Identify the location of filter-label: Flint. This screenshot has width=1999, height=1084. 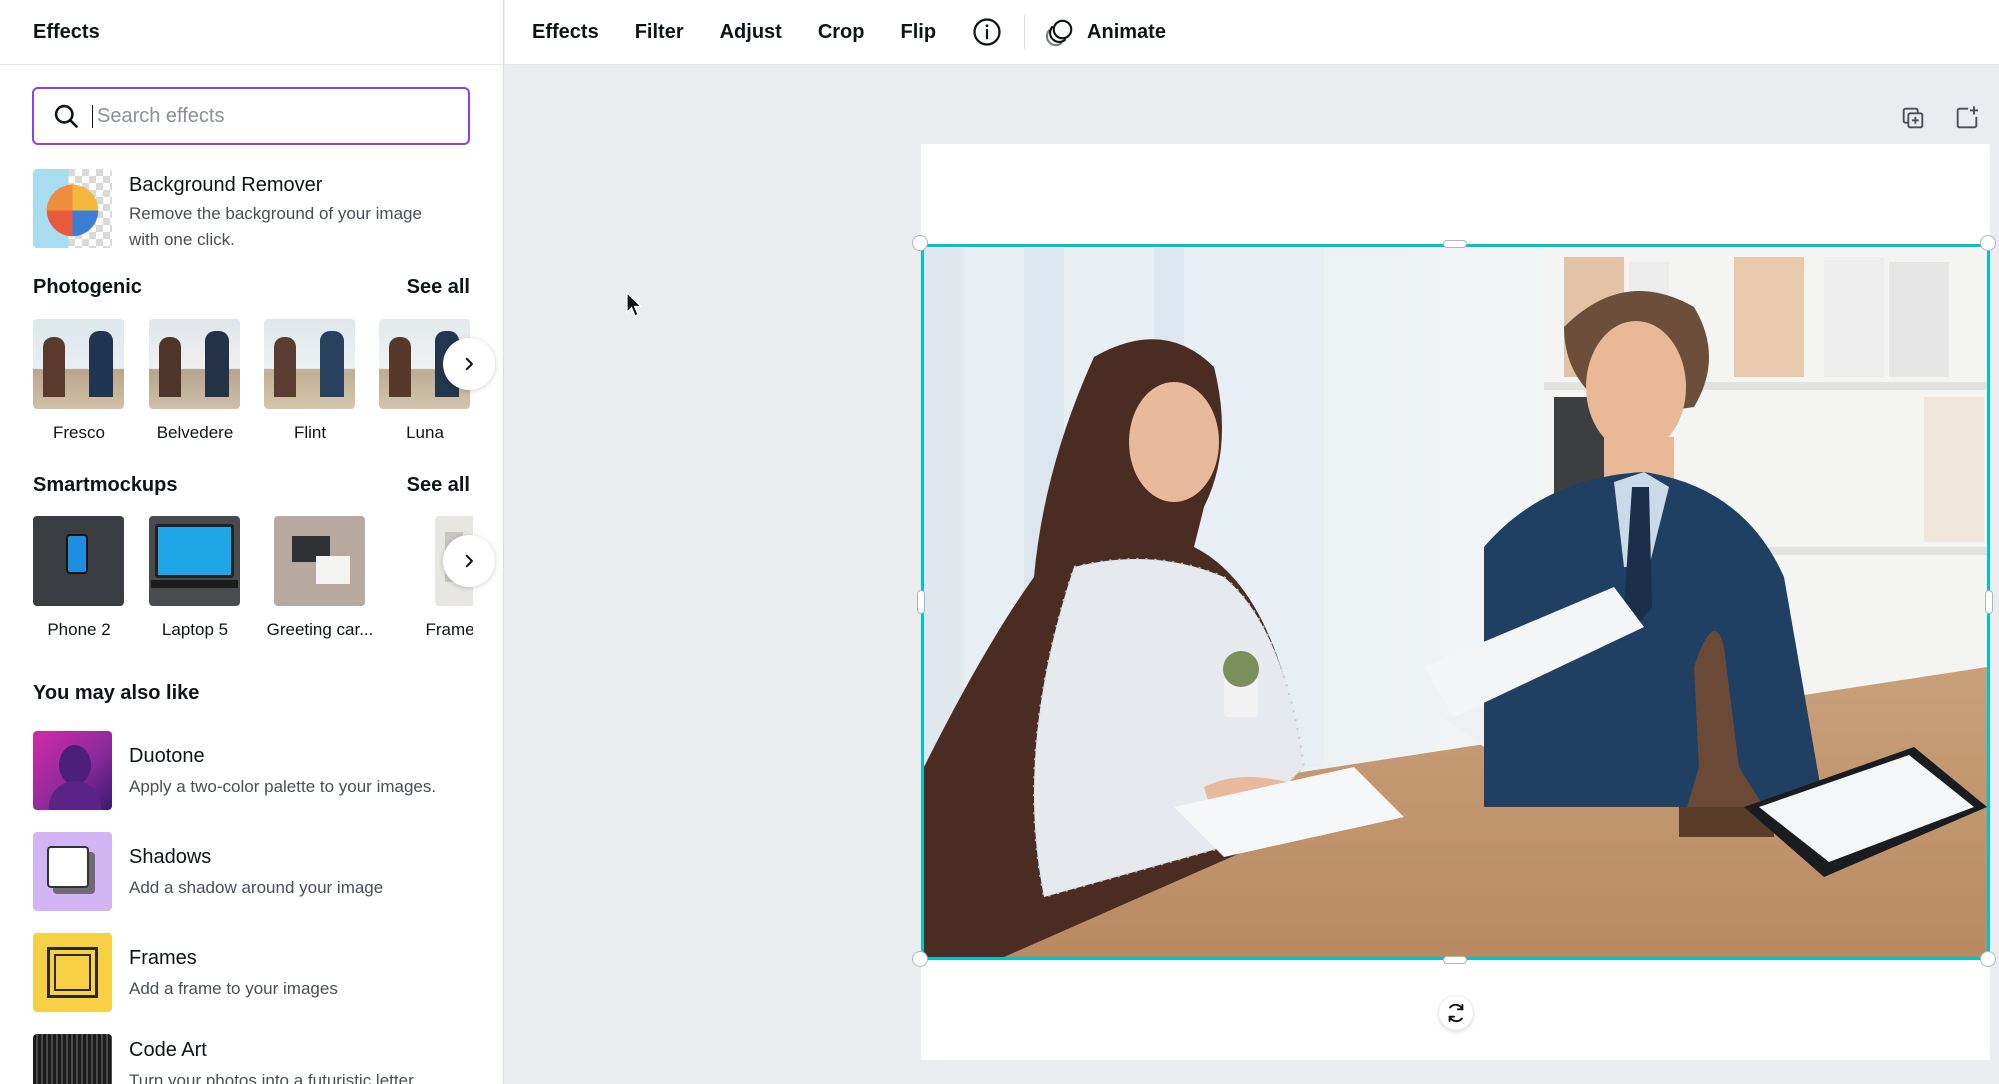
(310, 432).